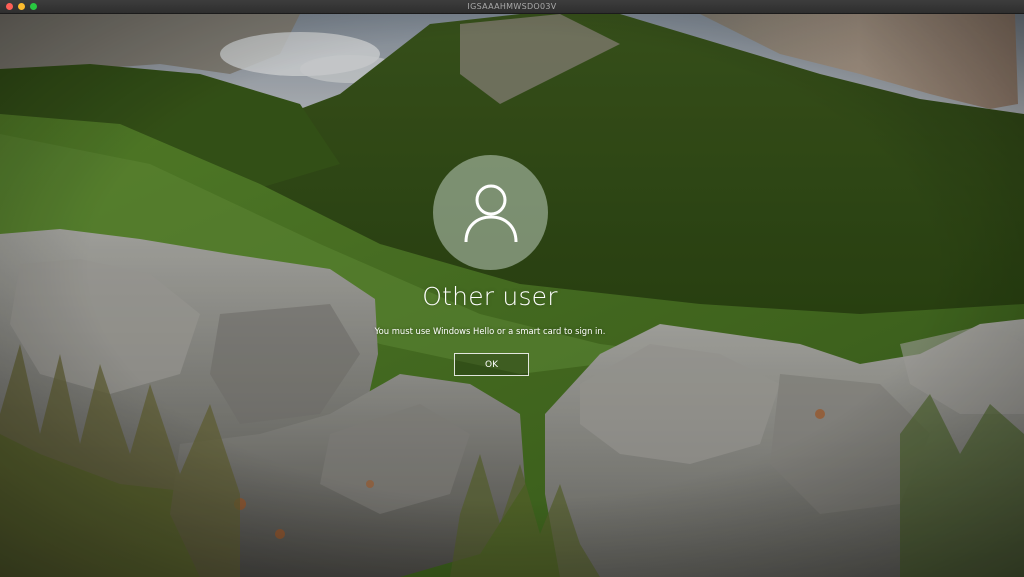 The image size is (1024, 577). I want to click on window-title-bar: IGSAAAHMWSDO03V, so click(512, 7).